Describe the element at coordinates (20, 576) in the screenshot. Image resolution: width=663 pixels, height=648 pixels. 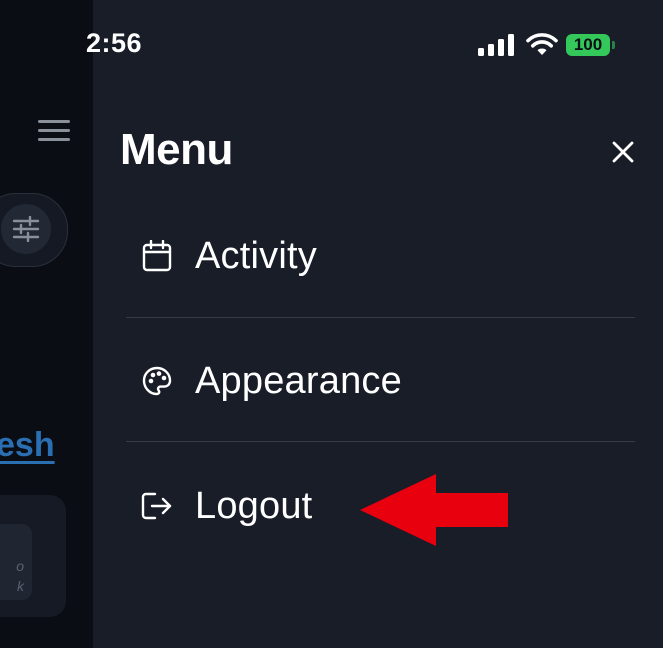
I see `background-card-text: o k` at that location.